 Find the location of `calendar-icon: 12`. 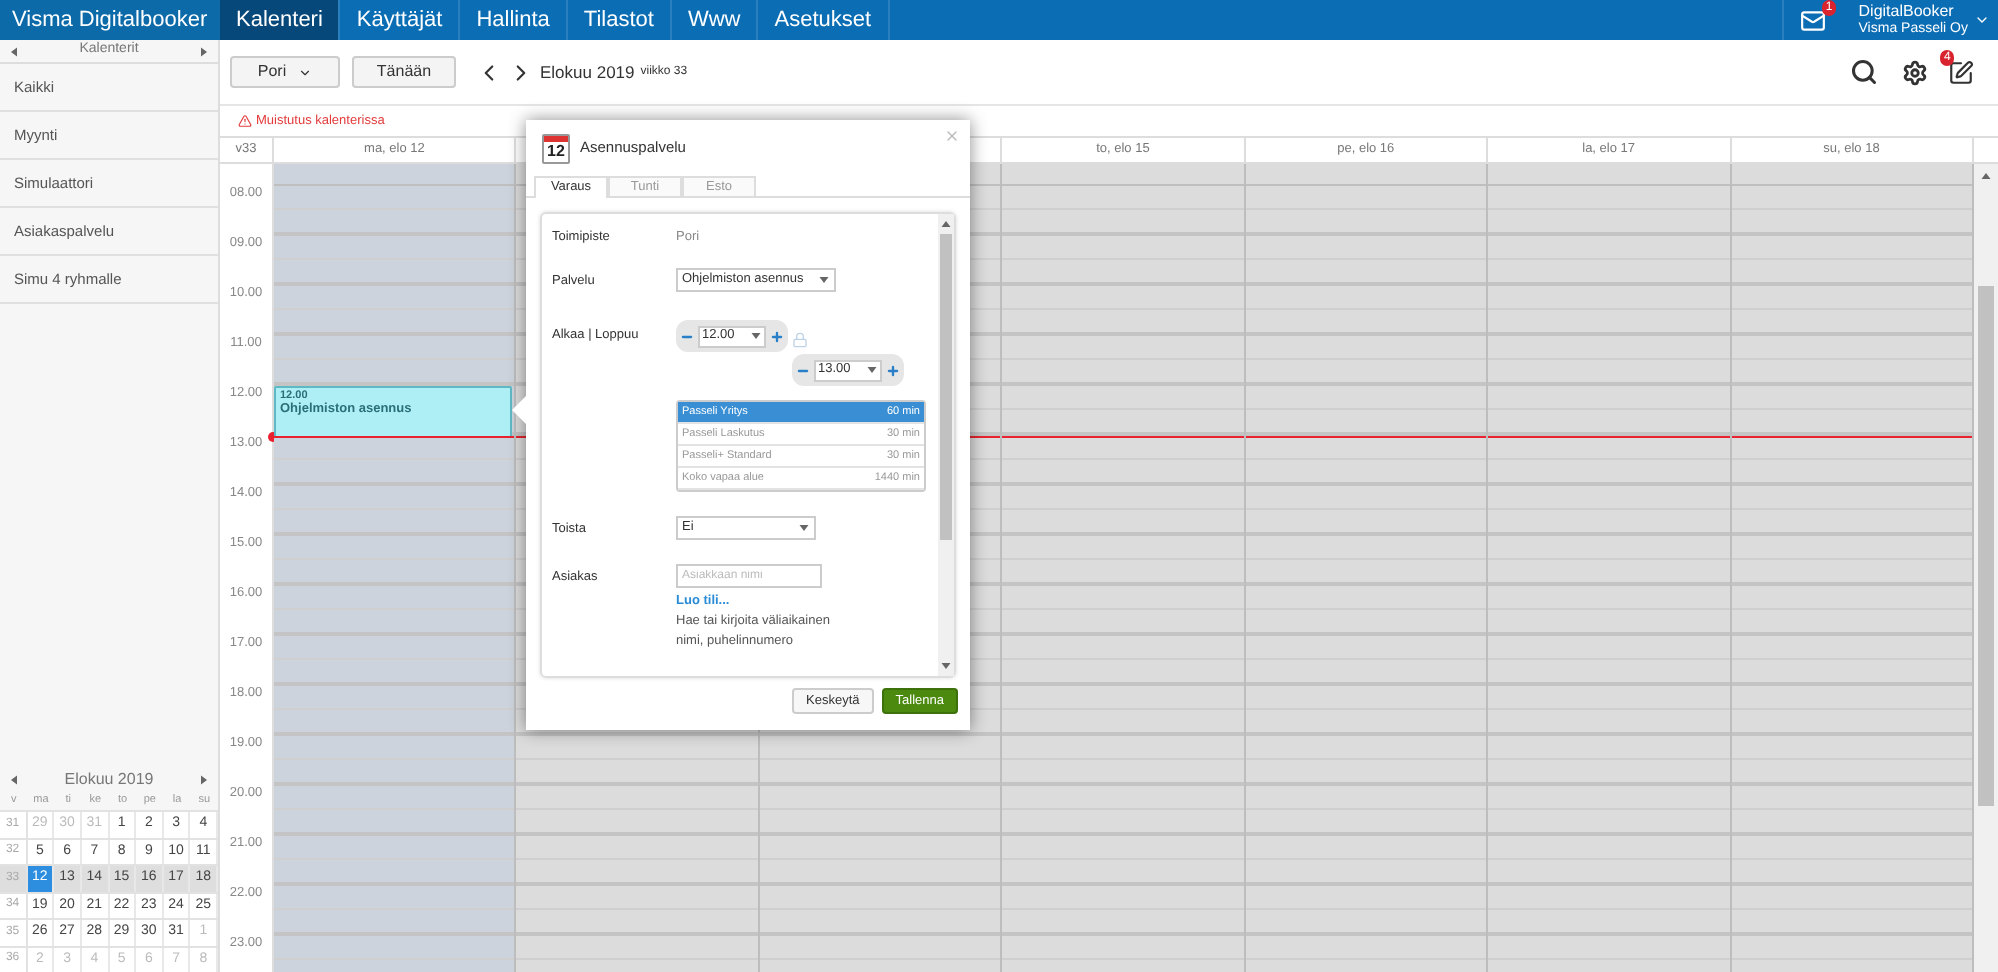

calendar-icon: 12 is located at coordinates (556, 148).